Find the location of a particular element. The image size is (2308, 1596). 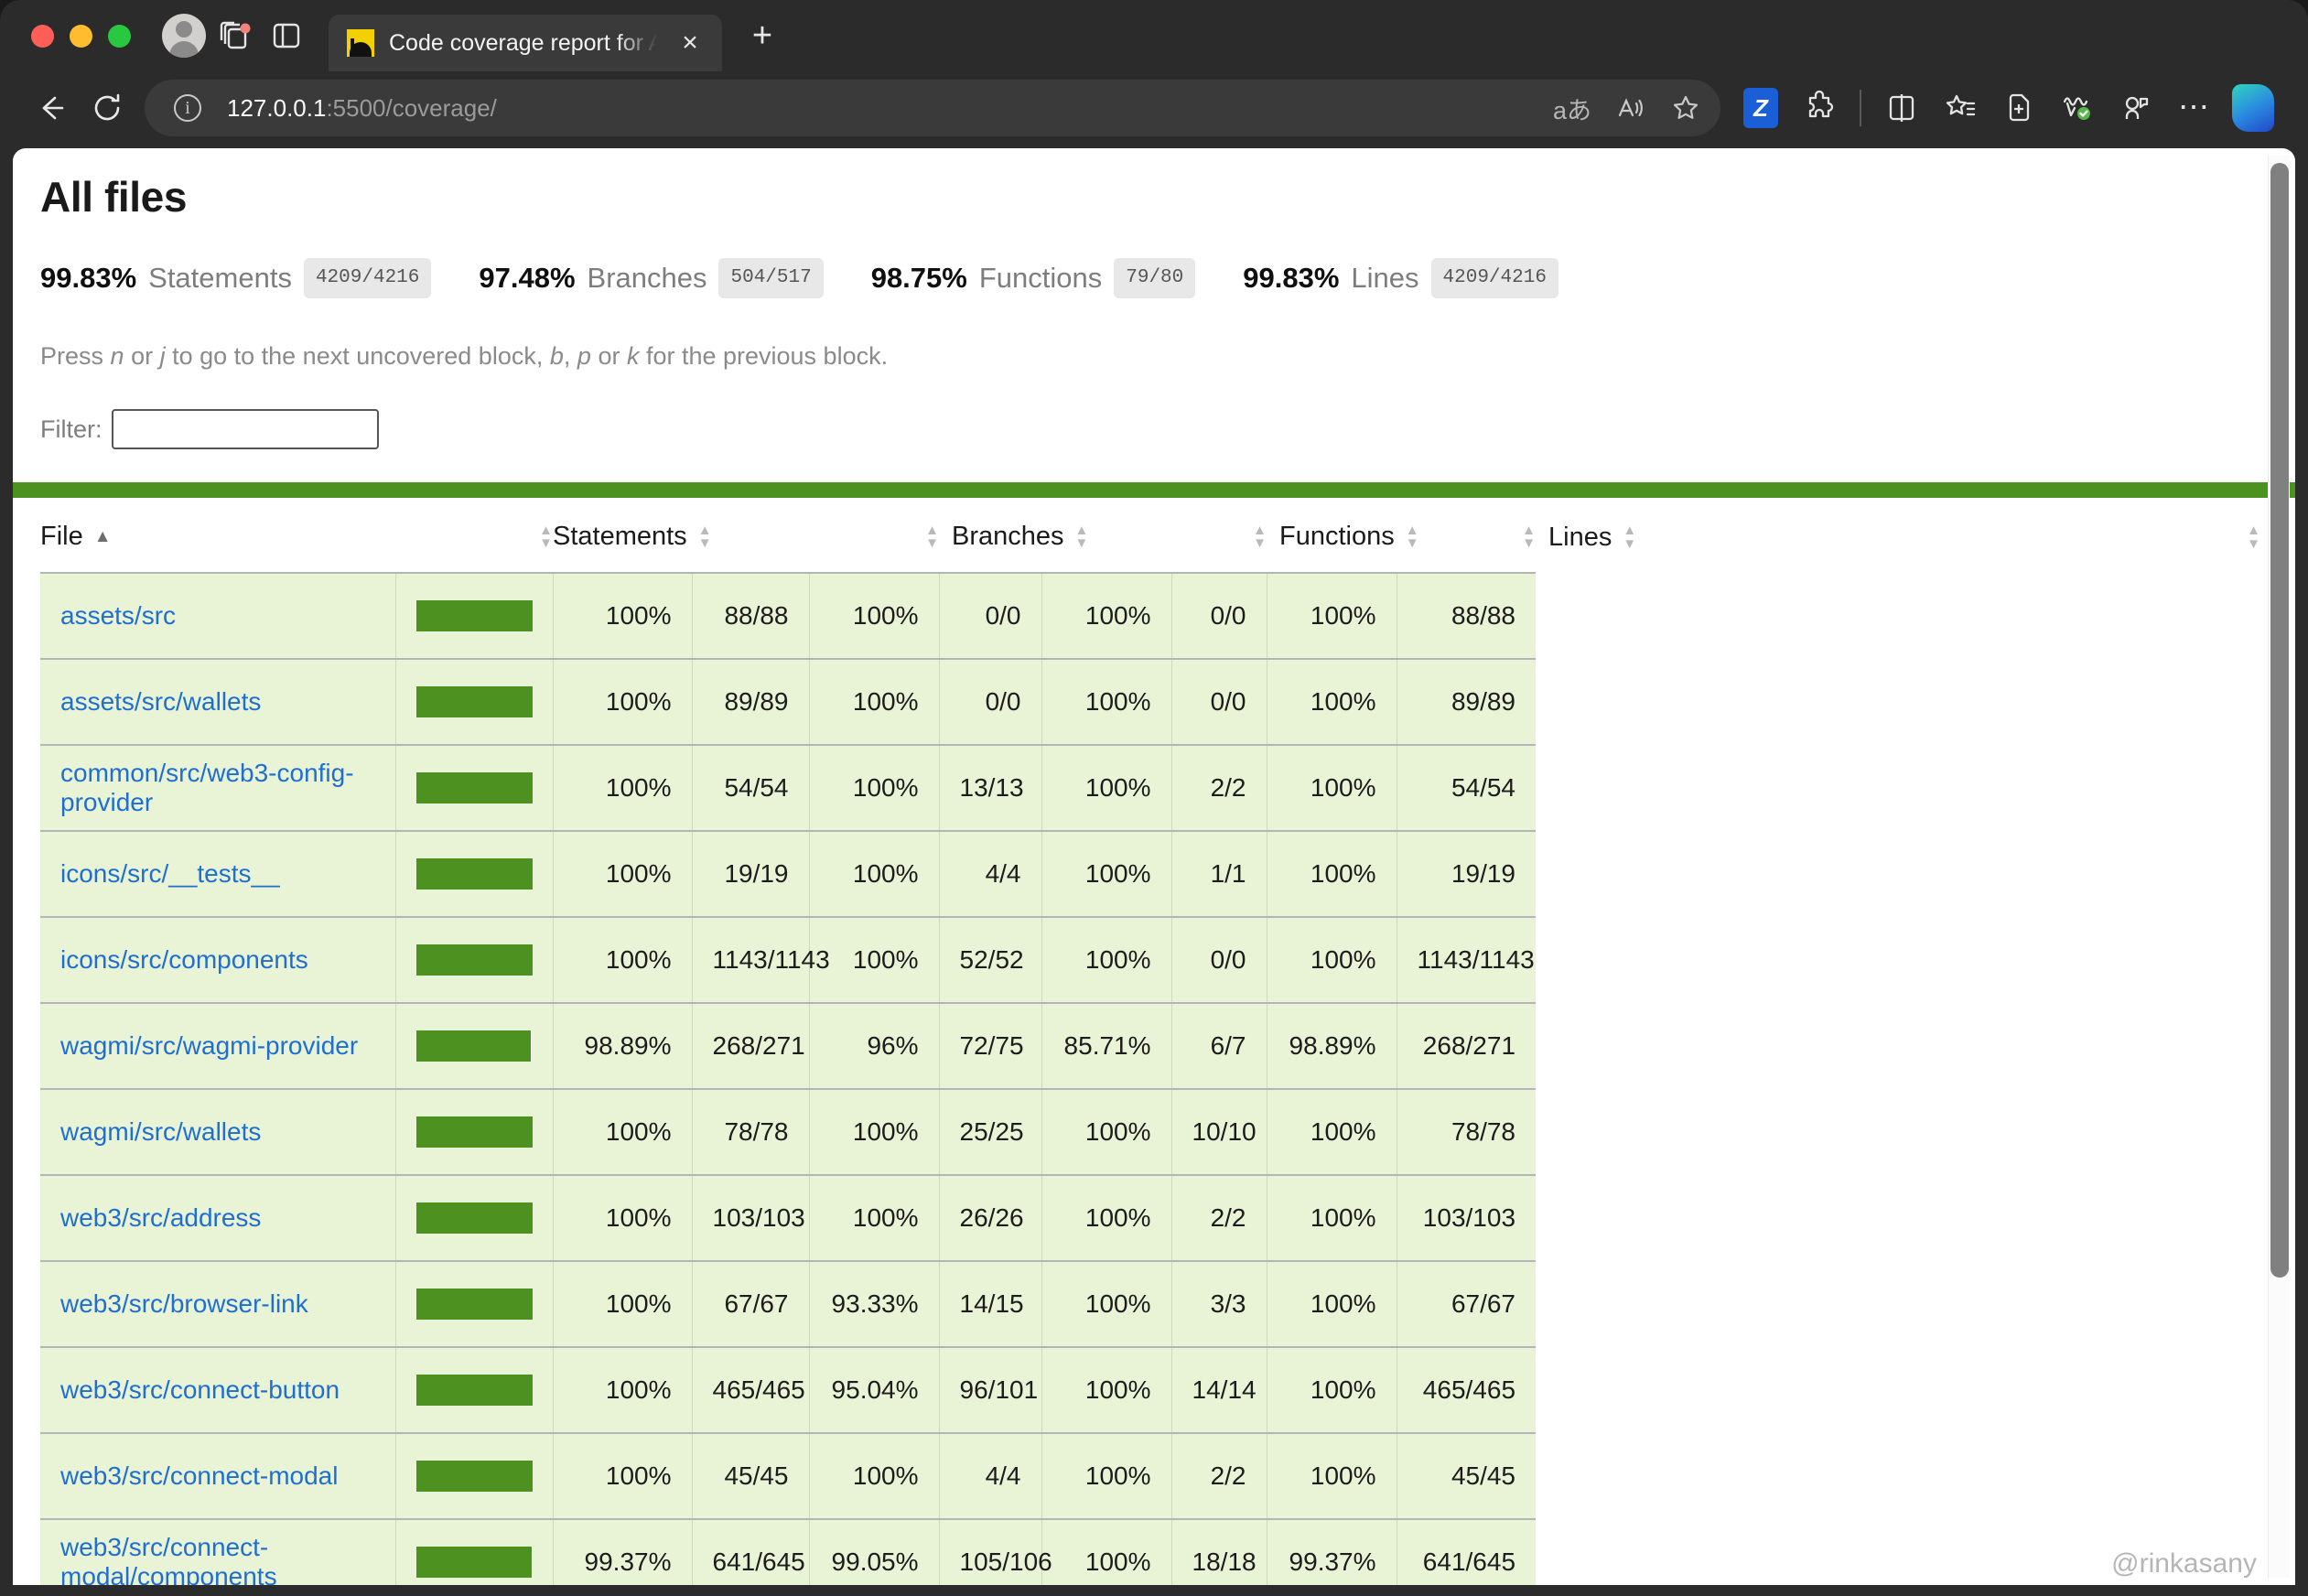

back-button is located at coordinates (50, 108).